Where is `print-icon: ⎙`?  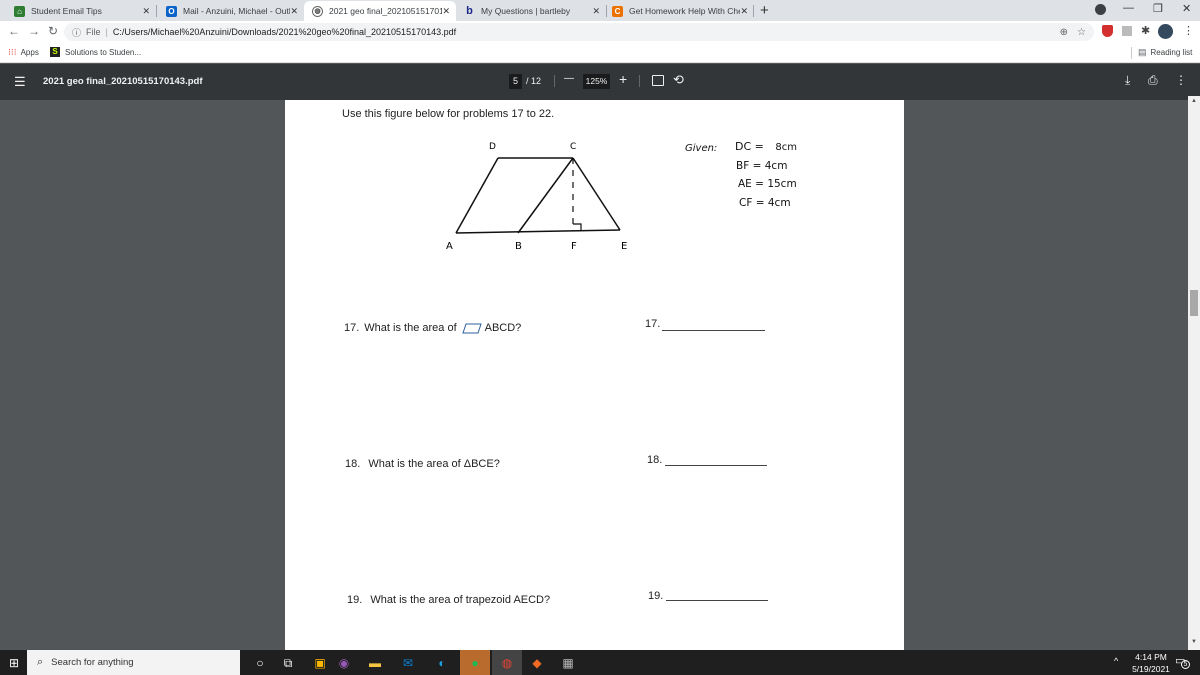 print-icon: ⎙ is located at coordinates (1153, 80).